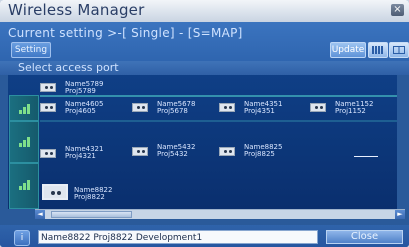 Image resolution: width=409 pixels, height=247 pixels. What do you see at coordinates (80, 91) in the screenshot?
I see `access-point-proj: Proj5789` at bounding box center [80, 91].